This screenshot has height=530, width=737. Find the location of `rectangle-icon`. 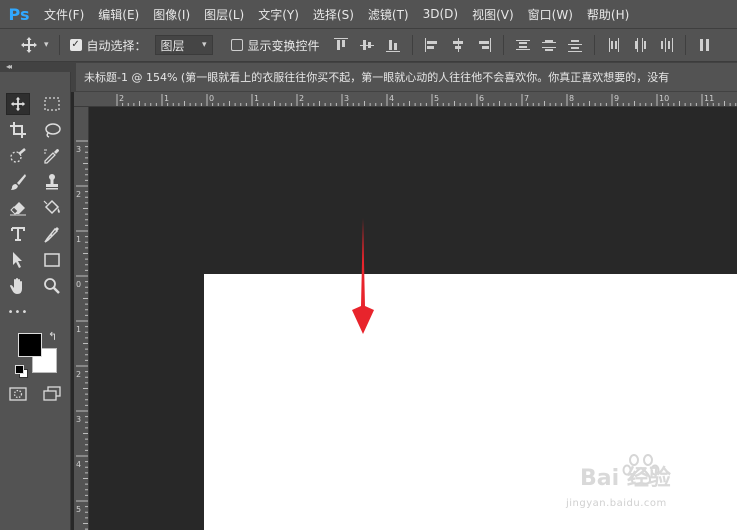

rectangle-icon is located at coordinates (52, 260).